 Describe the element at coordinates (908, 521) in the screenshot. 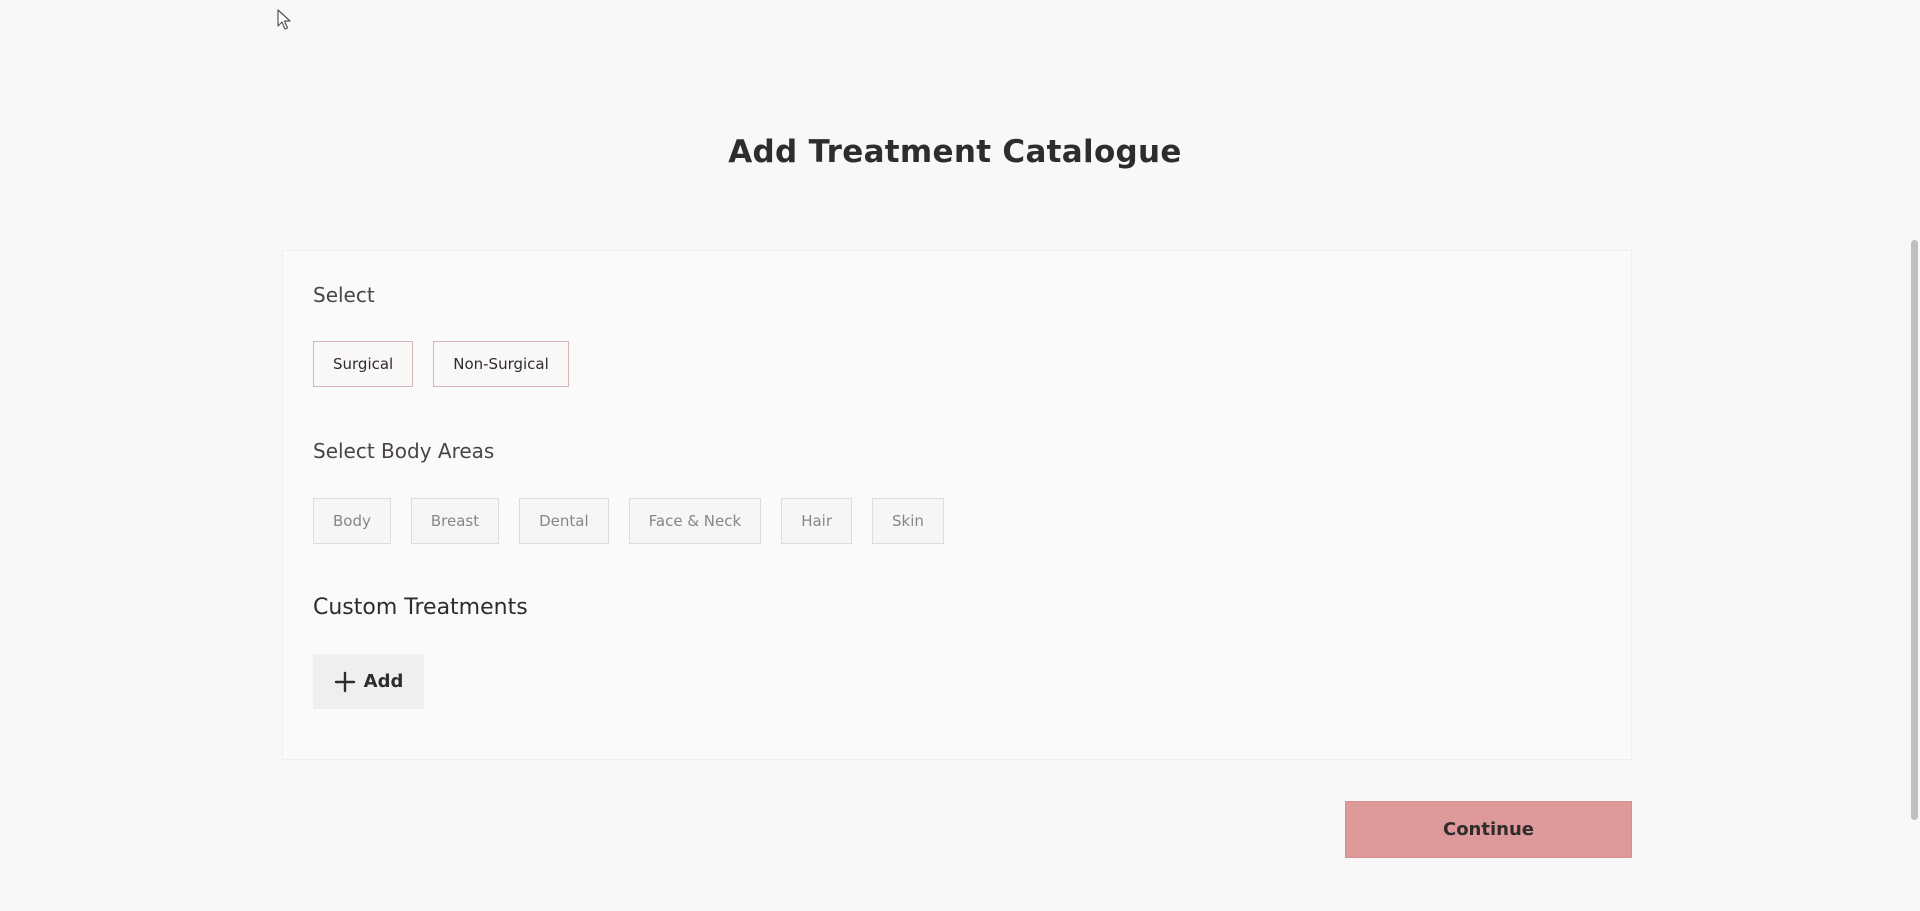

I see `body-area-skin: Skin` at that location.